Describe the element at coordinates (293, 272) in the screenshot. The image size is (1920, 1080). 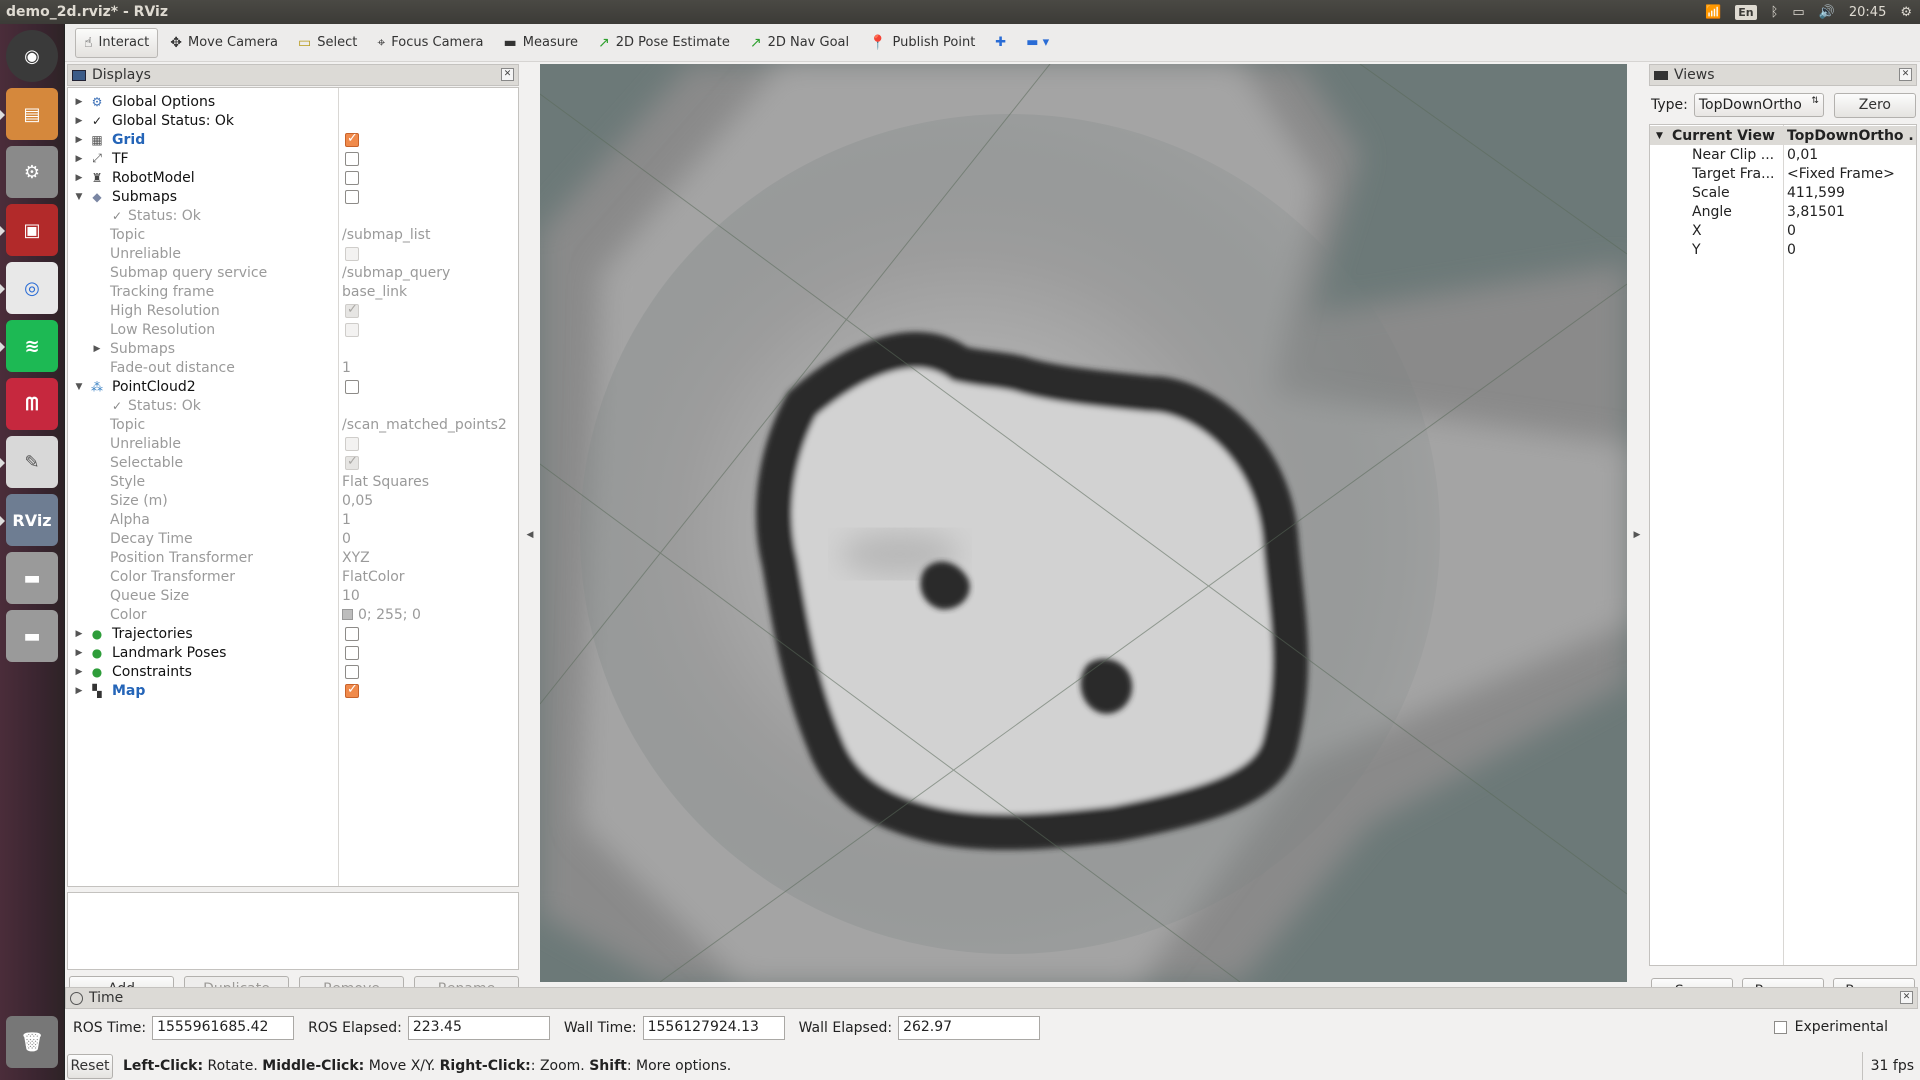
I see `display-row-submap-query-service: Submap query service/submap_query` at that location.